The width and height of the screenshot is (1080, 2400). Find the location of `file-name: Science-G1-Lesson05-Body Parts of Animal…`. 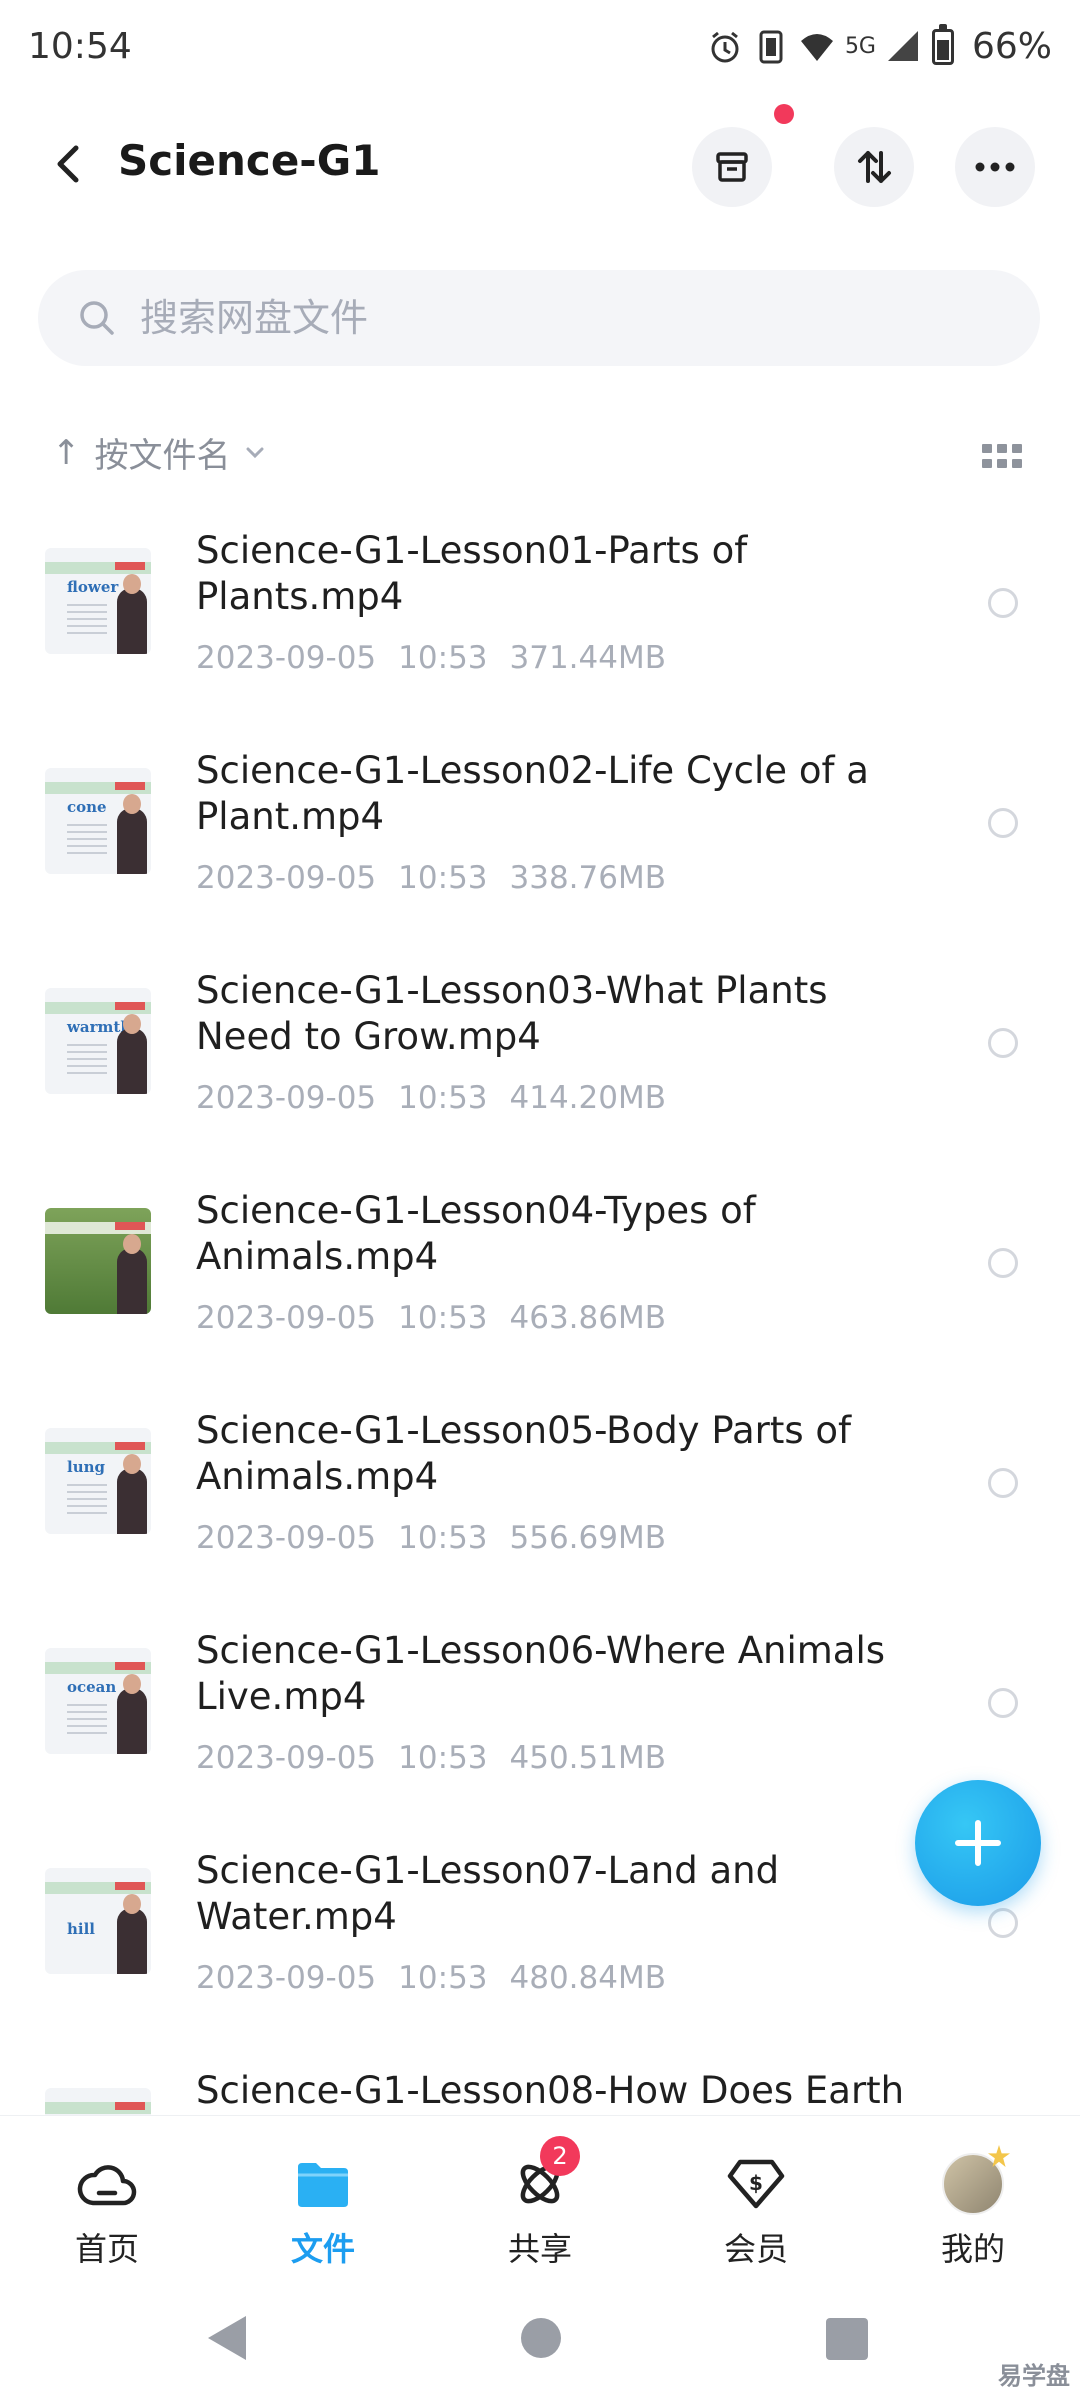

file-name: Science-G1-Lesson05-Body Parts of Animal… is located at coordinates (524, 1453).